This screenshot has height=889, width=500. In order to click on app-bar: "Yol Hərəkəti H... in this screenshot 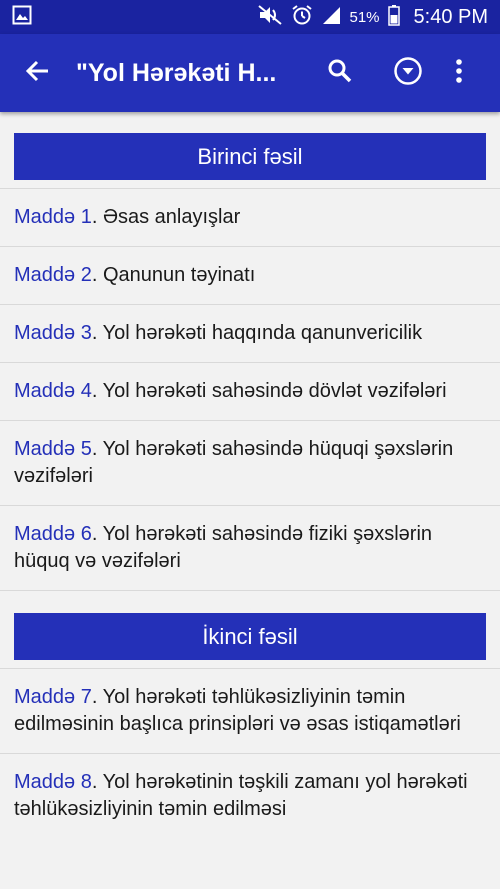, I will do `click(250, 73)`.